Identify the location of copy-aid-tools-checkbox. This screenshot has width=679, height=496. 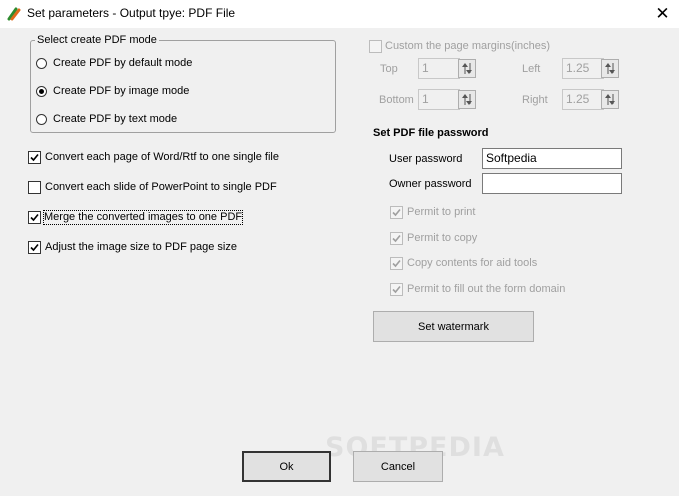
(396, 263).